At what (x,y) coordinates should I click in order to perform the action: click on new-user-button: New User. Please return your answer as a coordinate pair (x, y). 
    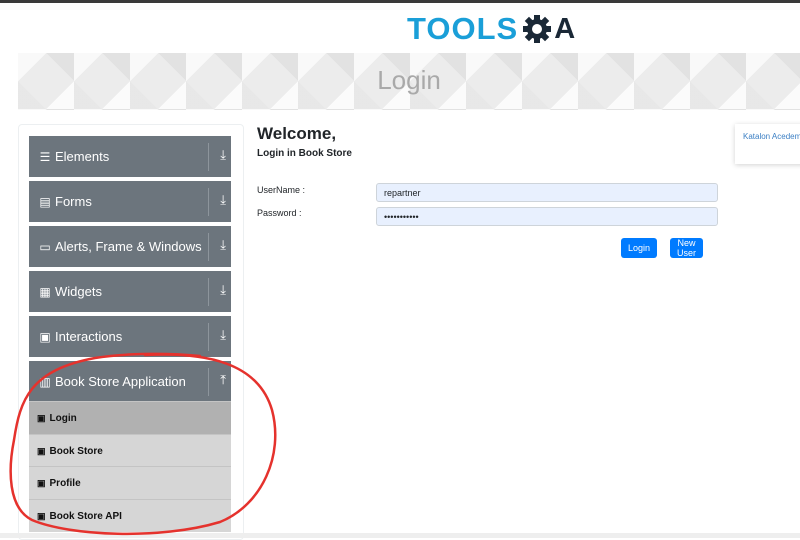
    Looking at the image, I should click on (686, 248).